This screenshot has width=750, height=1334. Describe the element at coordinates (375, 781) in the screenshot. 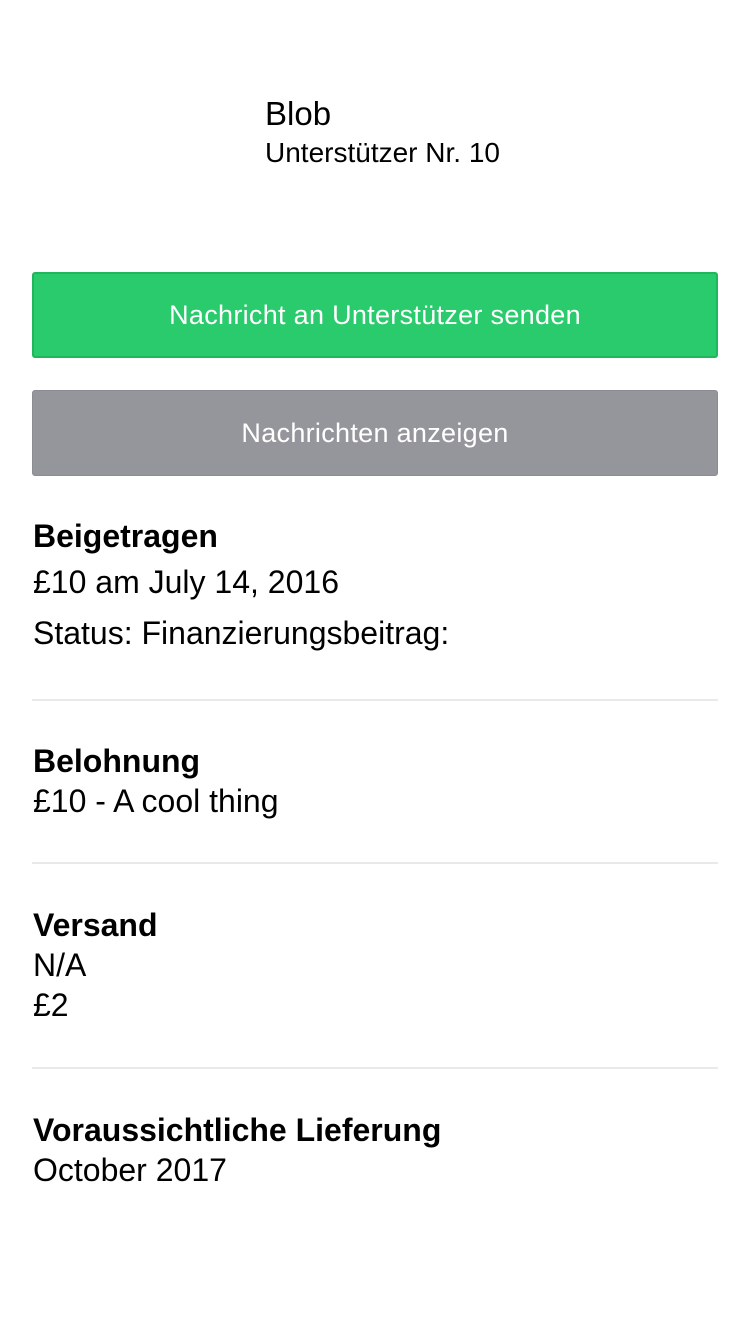

I see `reward-section: Belohnung £10 - A cool thing` at that location.